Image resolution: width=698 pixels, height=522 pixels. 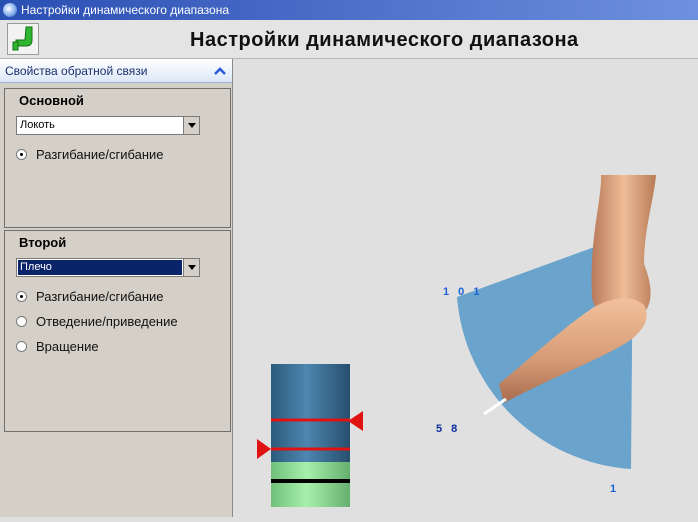 I want to click on range-gauge, so click(x=310, y=435).